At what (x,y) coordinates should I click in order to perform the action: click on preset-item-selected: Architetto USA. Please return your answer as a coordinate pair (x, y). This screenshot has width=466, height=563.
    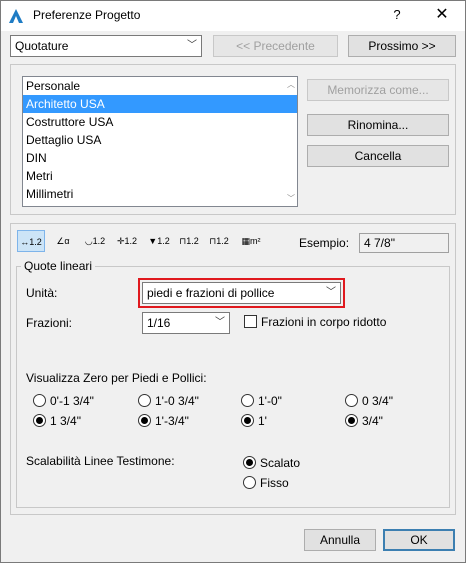
    Looking at the image, I should click on (160, 104).